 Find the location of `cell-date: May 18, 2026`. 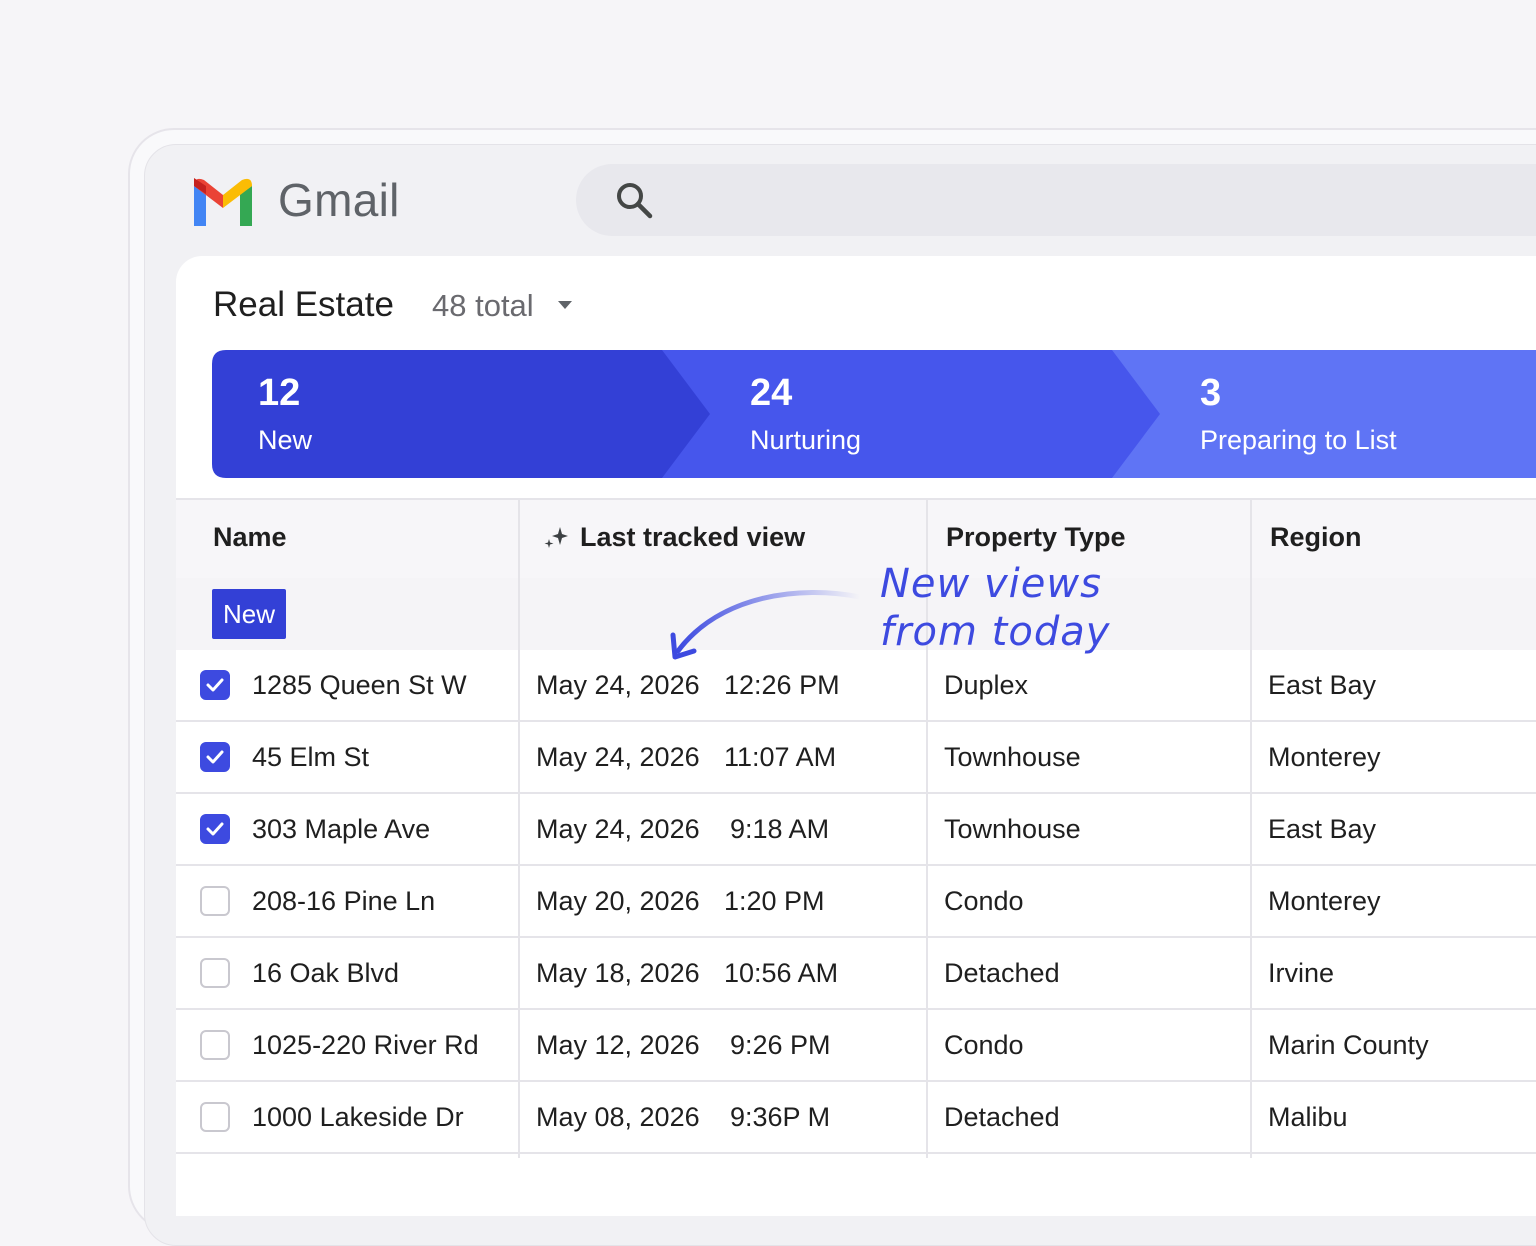

cell-date: May 18, 2026 is located at coordinates (618, 973).